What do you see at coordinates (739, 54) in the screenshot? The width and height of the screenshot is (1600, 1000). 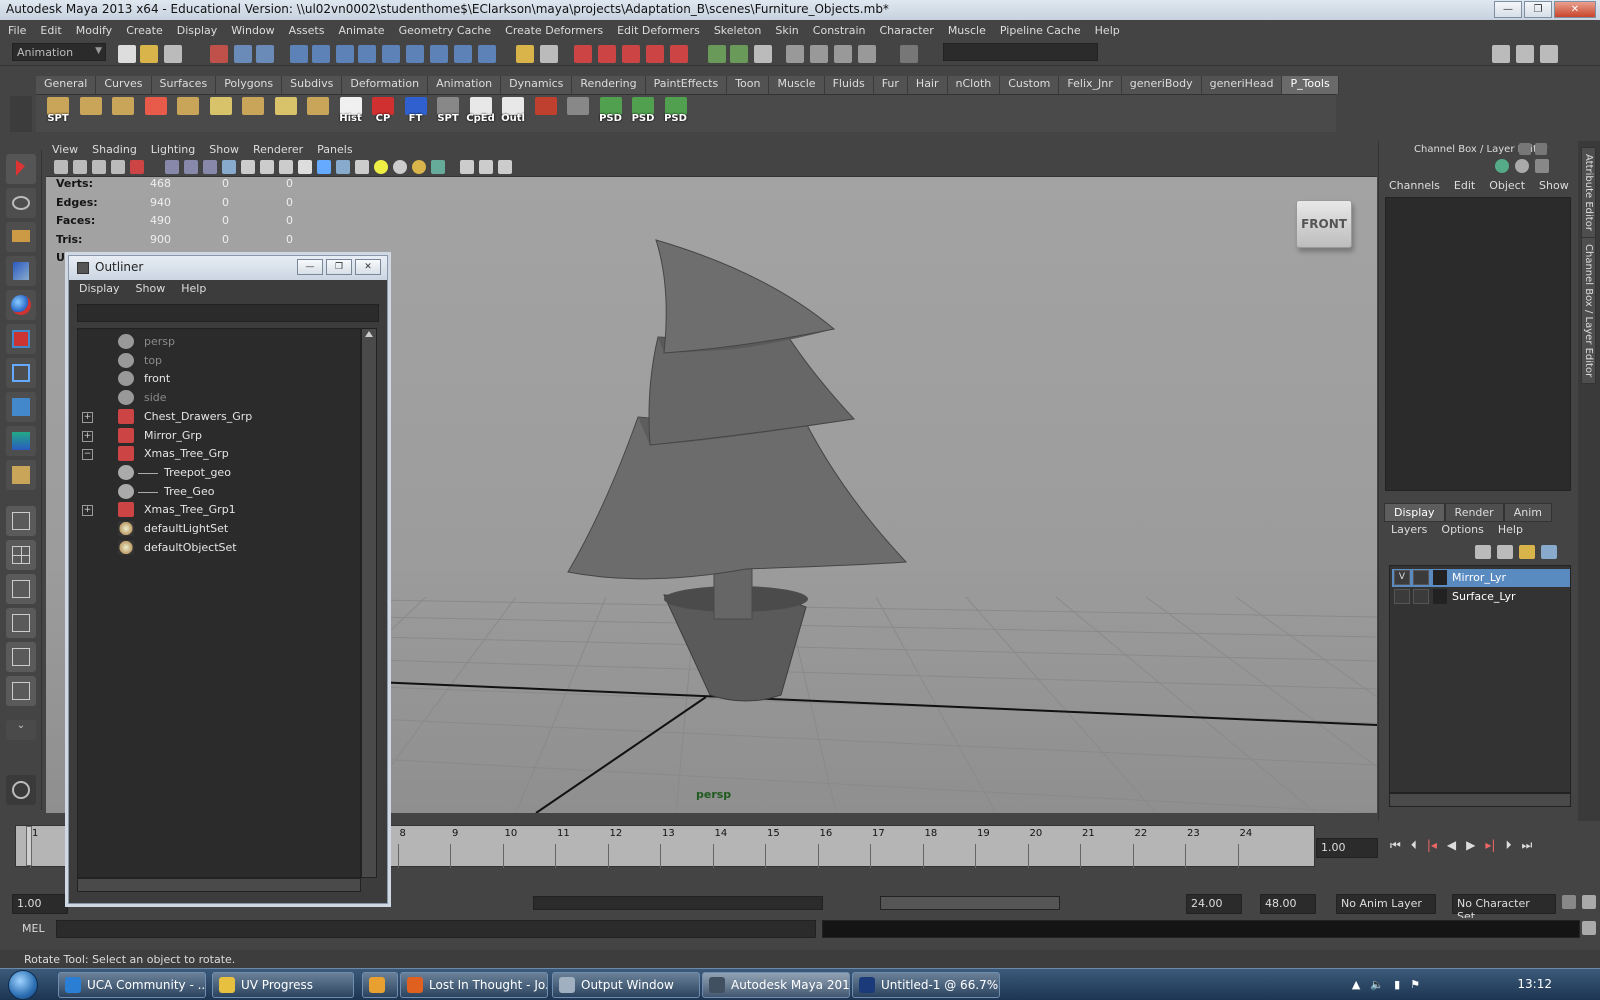 I see `ipr-render-icon` at bounding box center [739, 54].